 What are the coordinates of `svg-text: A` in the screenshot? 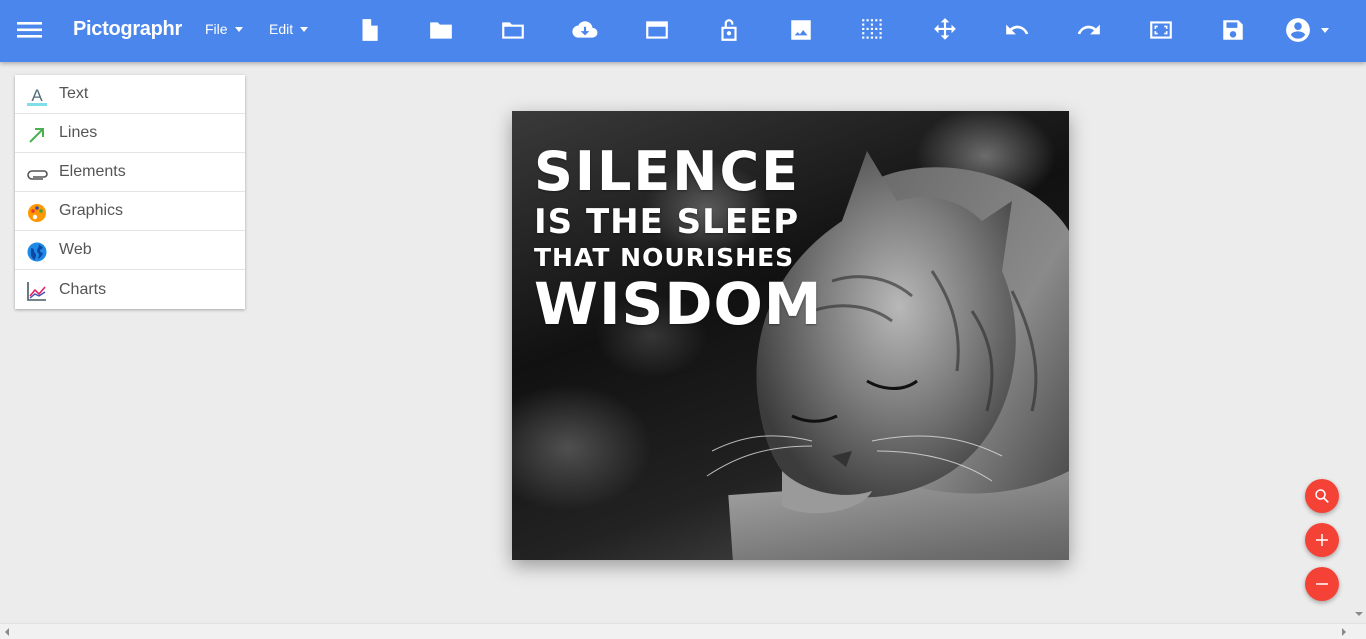 It's located at (37, 95).